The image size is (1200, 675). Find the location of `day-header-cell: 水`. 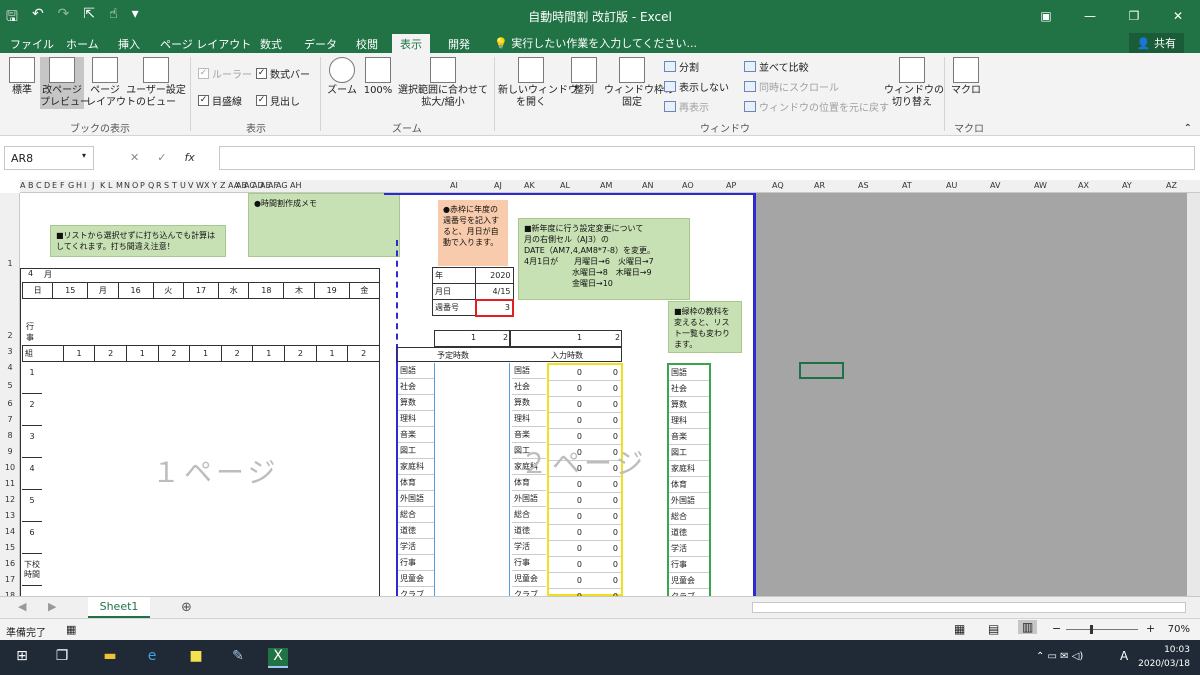

day-header-cell: 水 is located at coordinates (234, 290).